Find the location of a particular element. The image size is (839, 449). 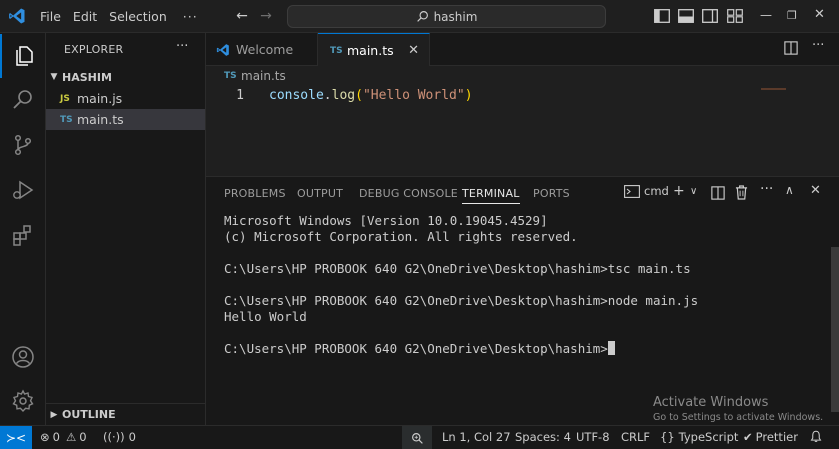

file-item-main-js: JS main.js is located at coordinates (125, 98).